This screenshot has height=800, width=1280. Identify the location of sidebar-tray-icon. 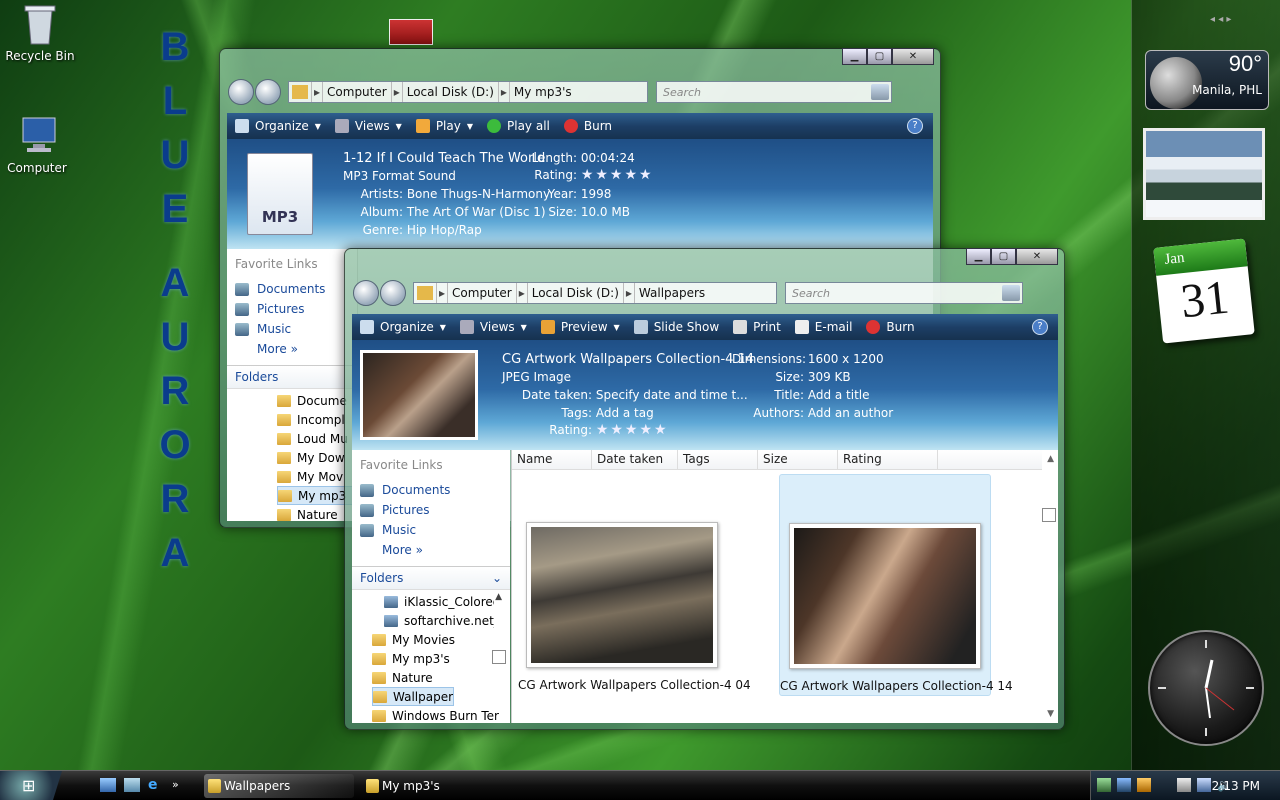
(1184, 785).